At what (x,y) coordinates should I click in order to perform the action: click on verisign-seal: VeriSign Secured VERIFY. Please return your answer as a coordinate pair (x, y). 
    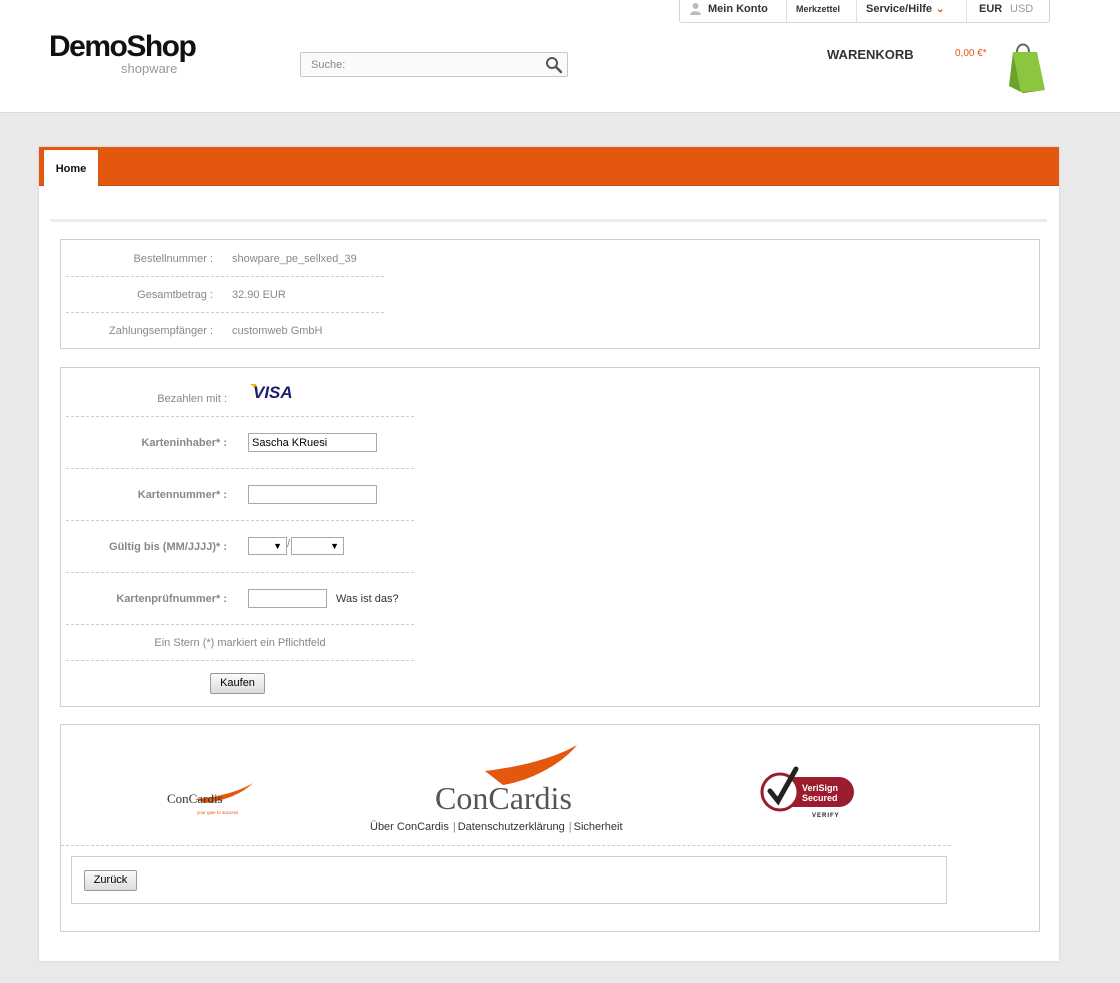
    Looking at the image, I should click on (808, 793).